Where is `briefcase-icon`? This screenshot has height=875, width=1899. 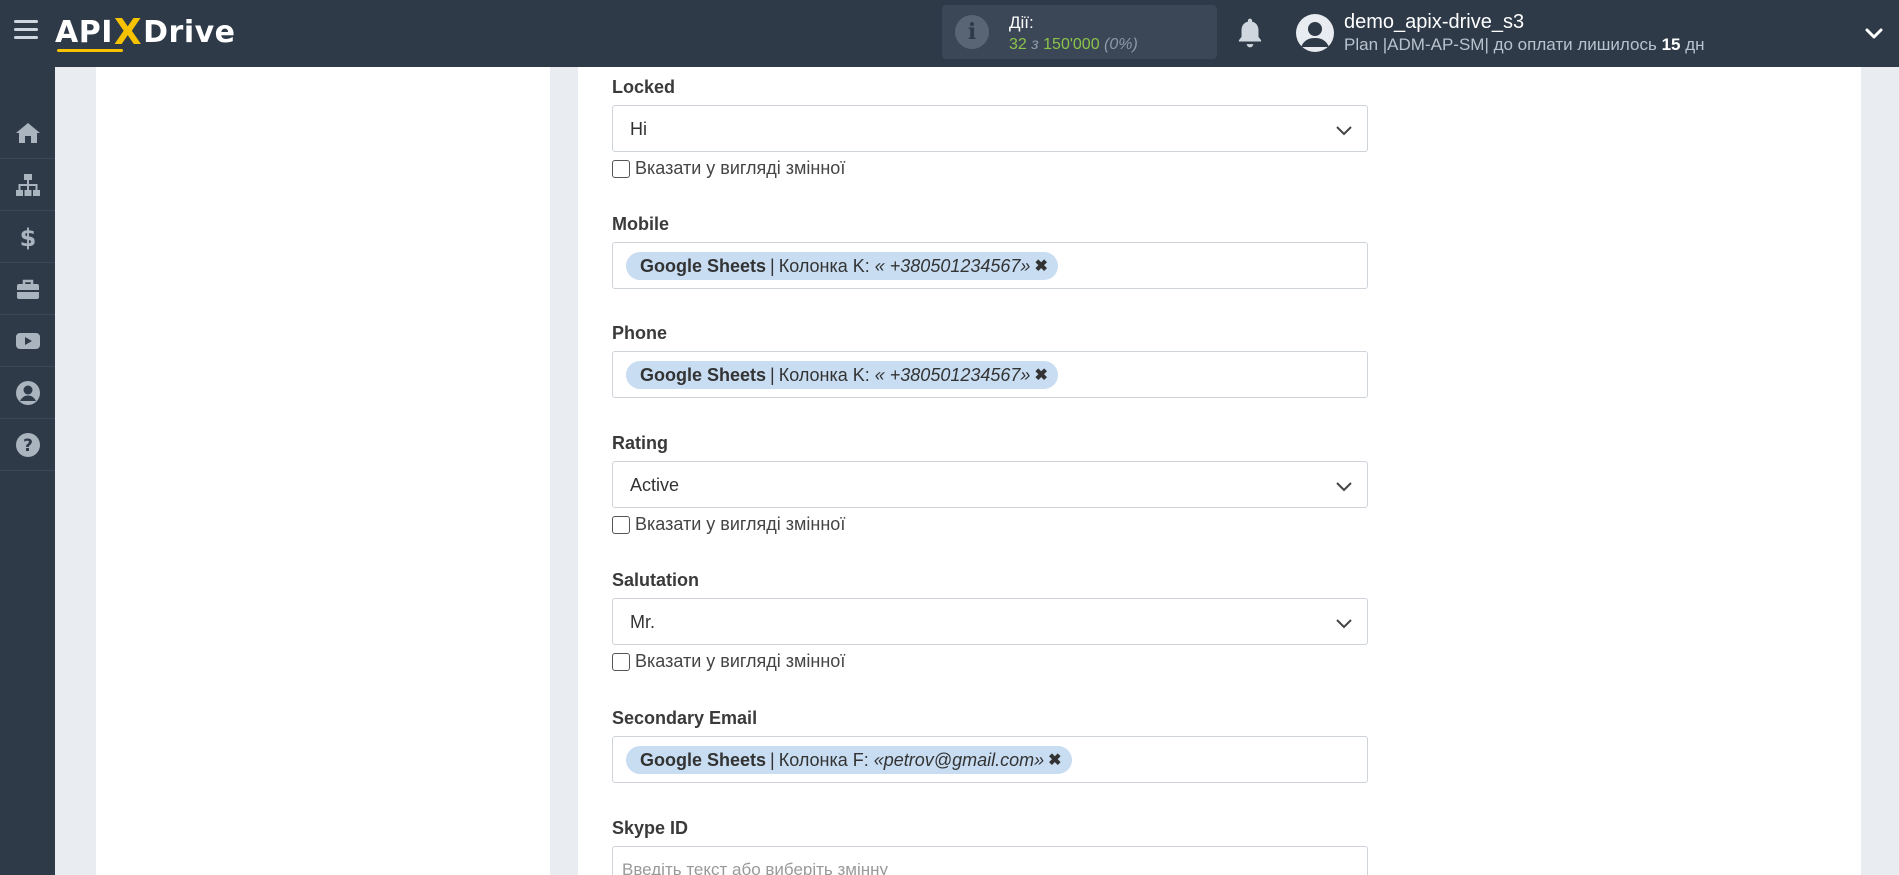
briefcase-icon is located at coordinates (27, 289).